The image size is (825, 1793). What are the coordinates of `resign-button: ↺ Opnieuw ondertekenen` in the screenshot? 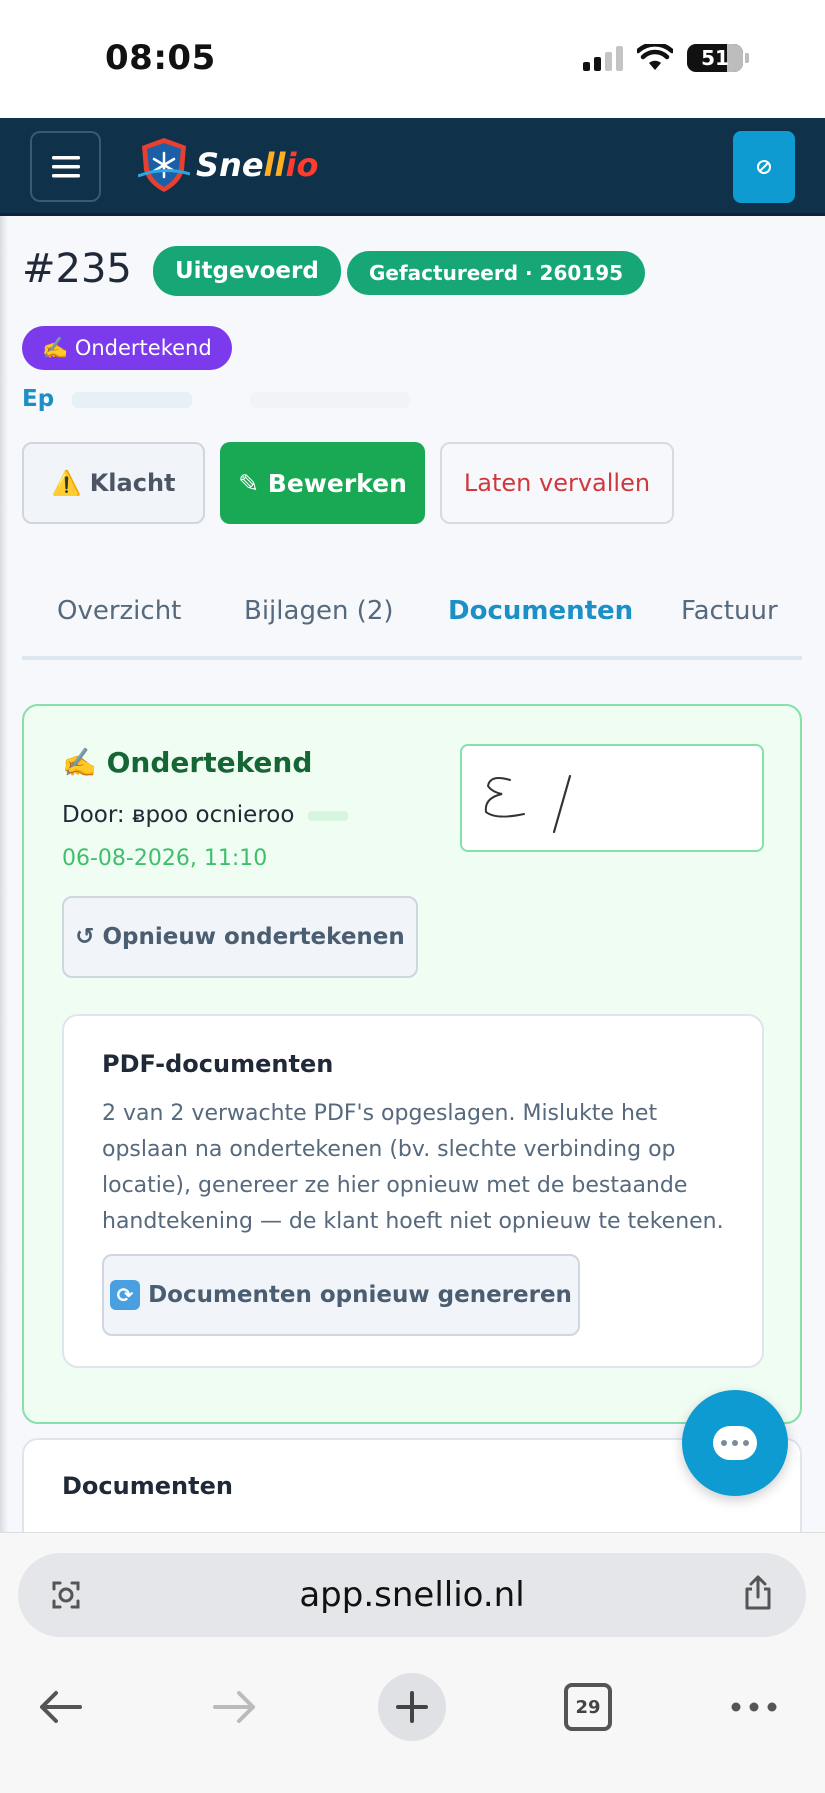 It's located at (240, 937).